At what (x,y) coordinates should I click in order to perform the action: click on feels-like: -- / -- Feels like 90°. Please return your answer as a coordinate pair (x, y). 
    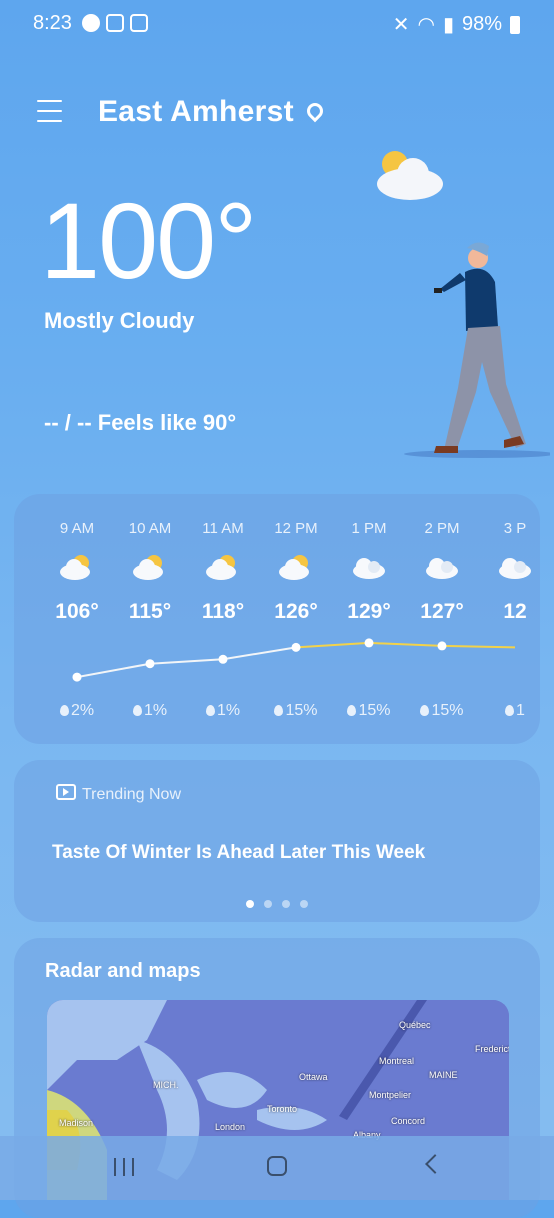
    Looking at the image, I should click on (140, 422).